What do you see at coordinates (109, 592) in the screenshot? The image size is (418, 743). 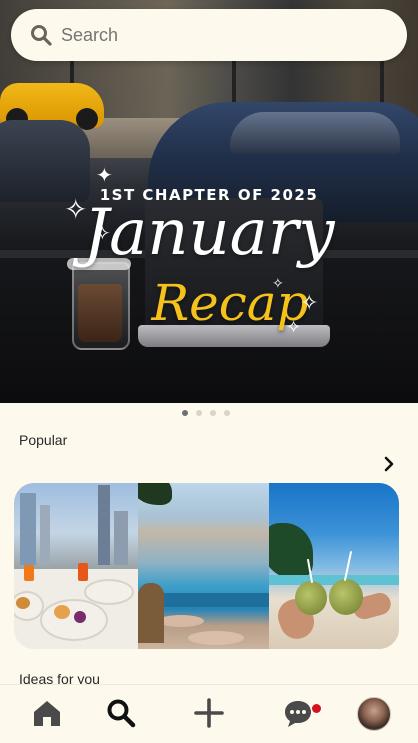 I see `plate` at bounding box center [109, 592].